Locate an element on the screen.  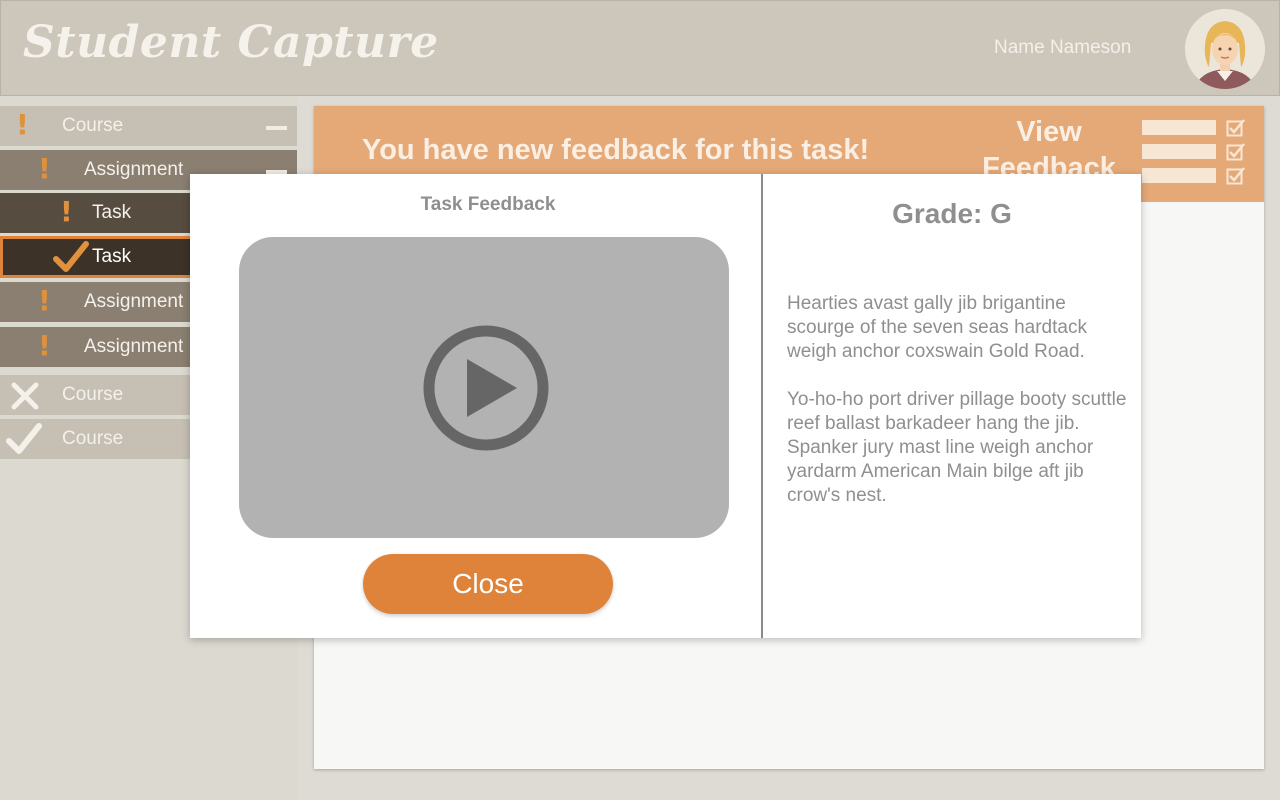
user-name: Name Nameson is located at coordinates (1062, 48).